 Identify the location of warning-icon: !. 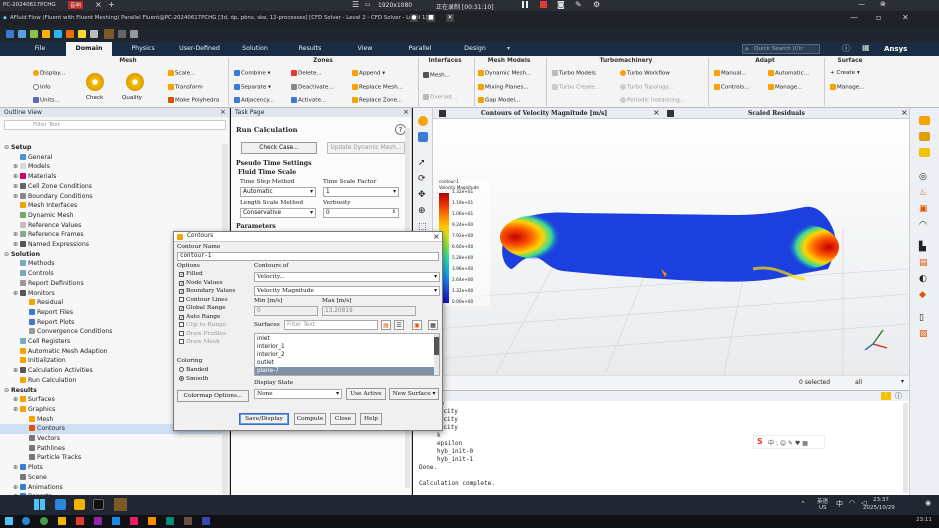
(886, 396).